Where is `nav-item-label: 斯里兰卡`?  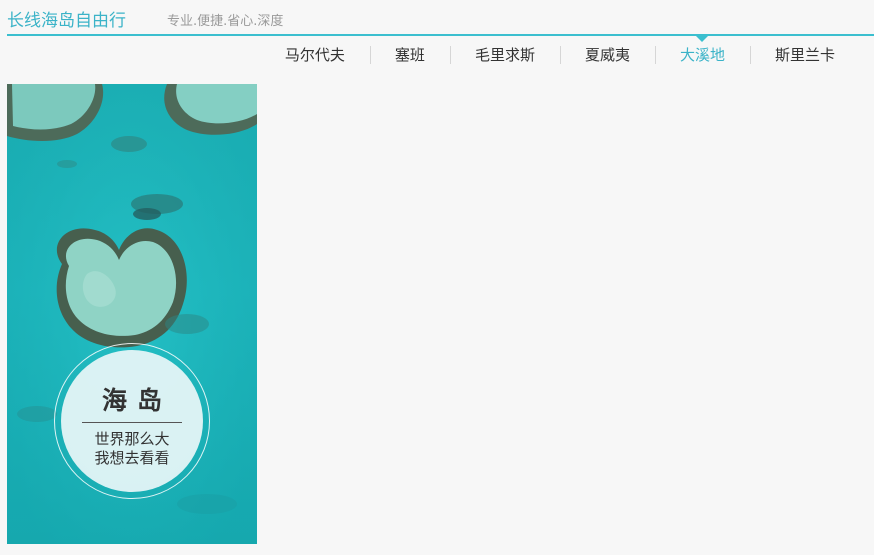 nav-item-label: 斯里兰卡 is located at coordinates (804, 55).